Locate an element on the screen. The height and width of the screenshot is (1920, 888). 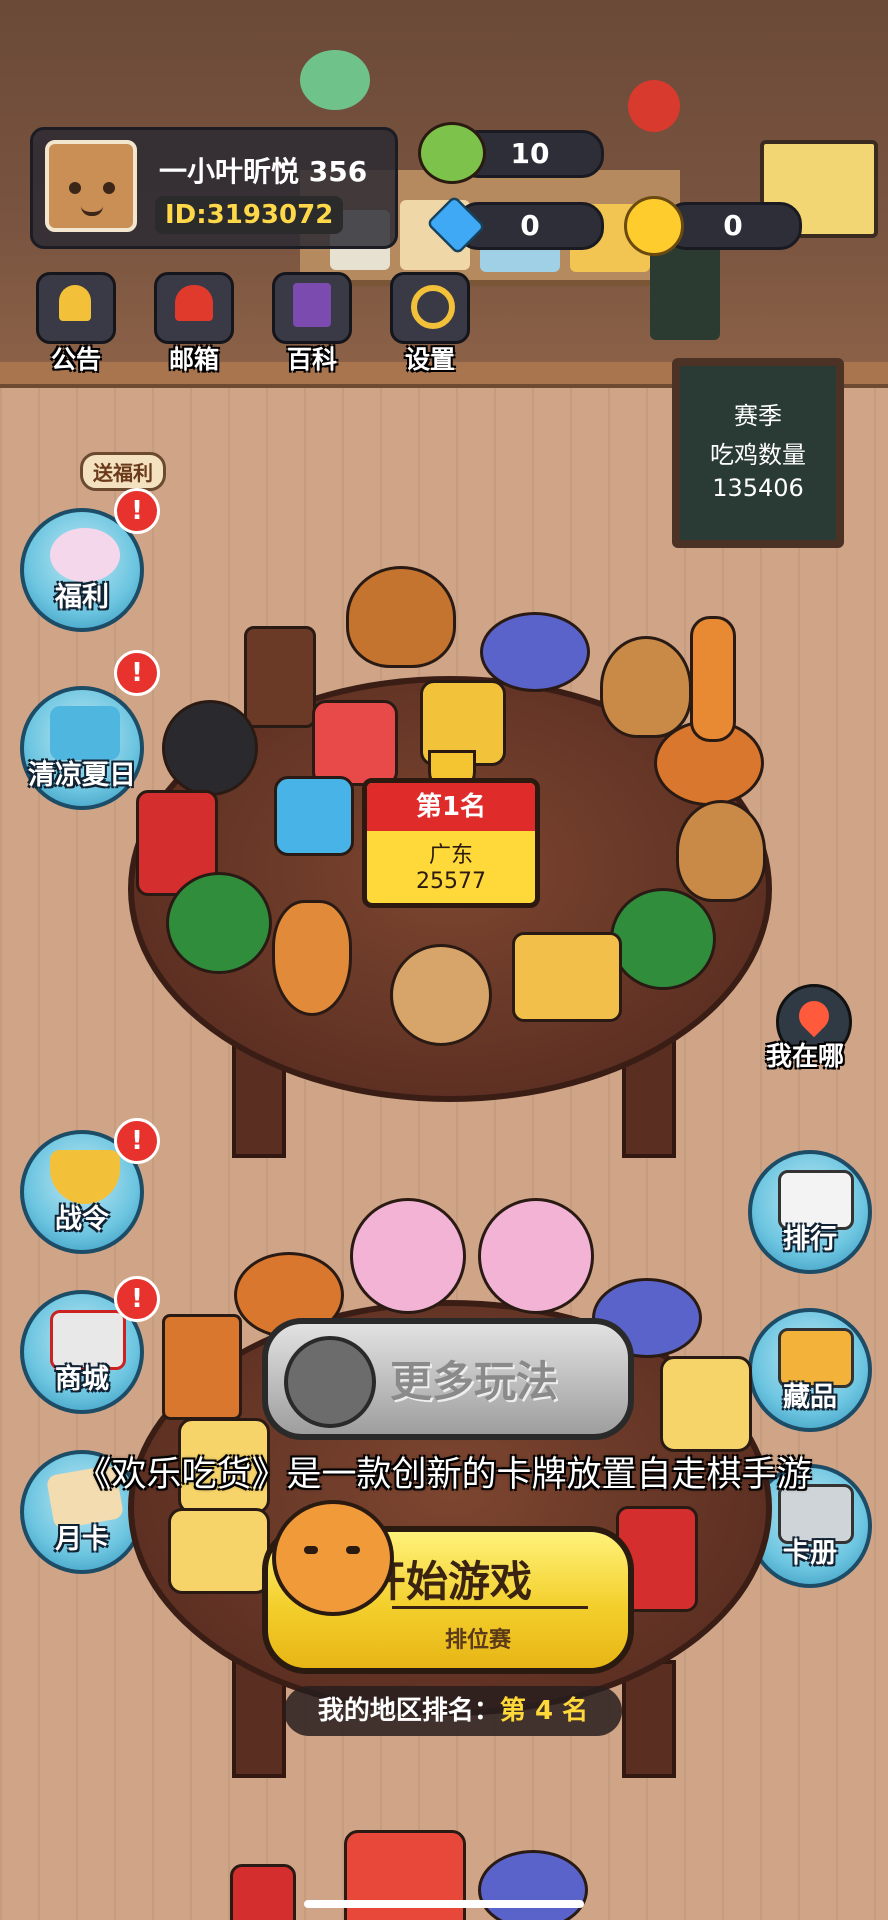
season-subtitle: 吃鸡数量 is located at coordinates (758, 455).